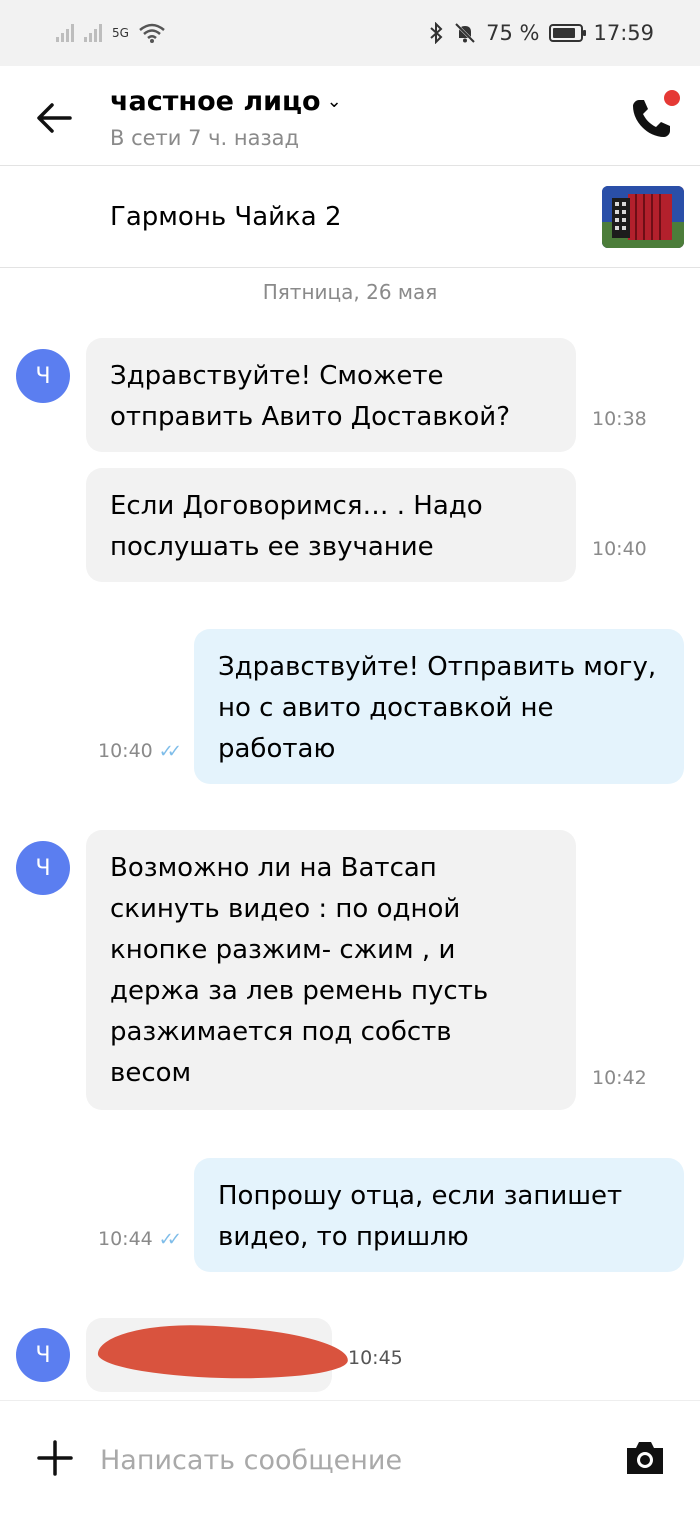  What do you see at coordinates (110, 33) in the screenshot?
I see `status-left: 5G` at bounding box center [110, 33].